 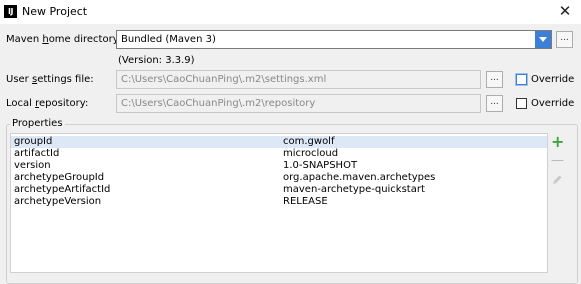 I want to click on user-settings-override-label: Override, so click(x=552, y=79).